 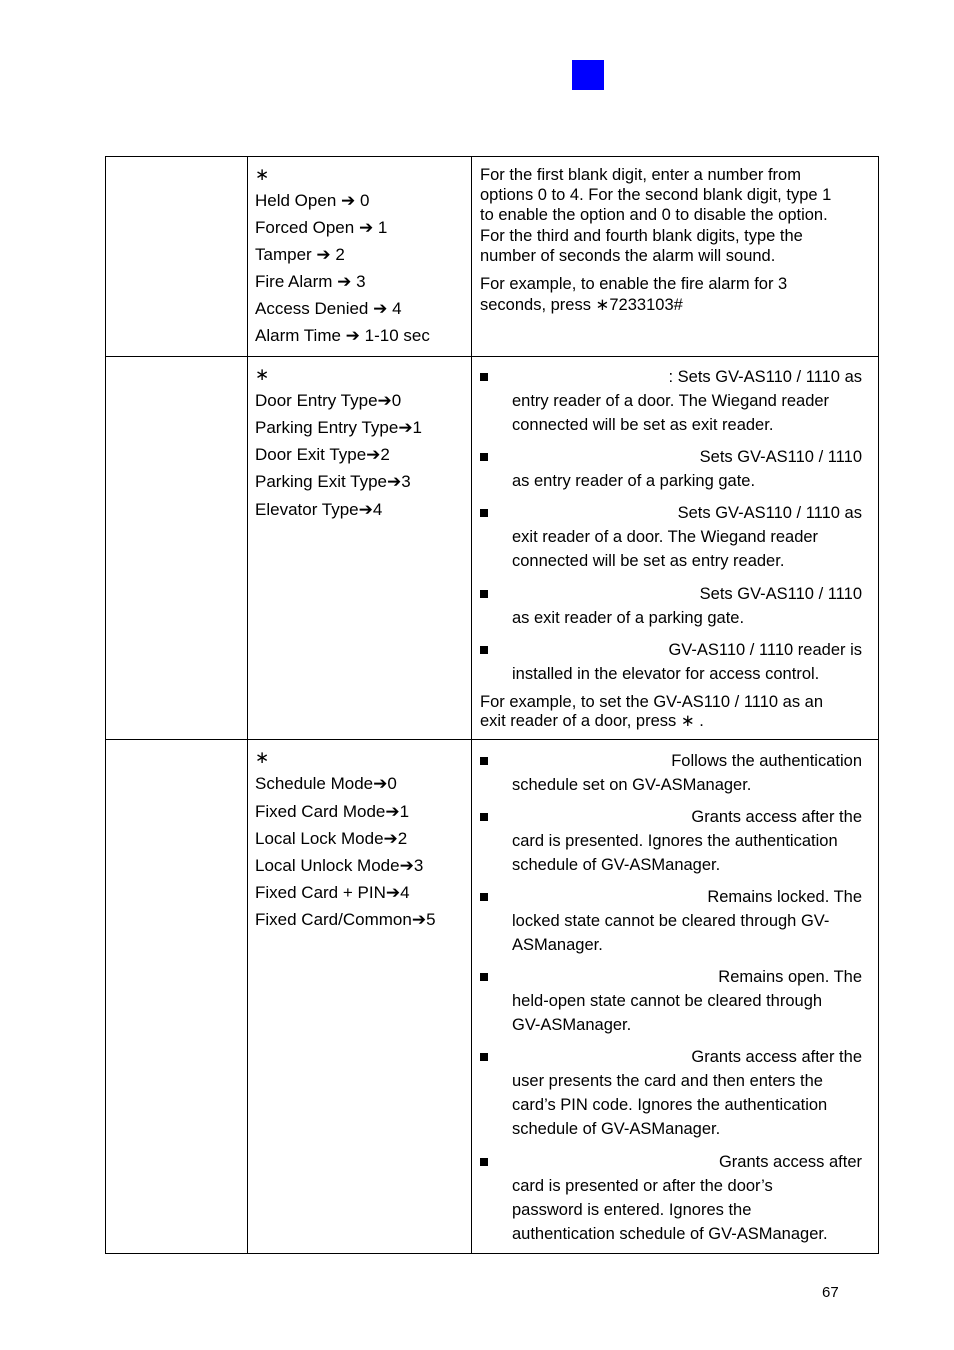 I want to click on option-line: Fixed Card + PIN➔4, so click(x=332, y=892).